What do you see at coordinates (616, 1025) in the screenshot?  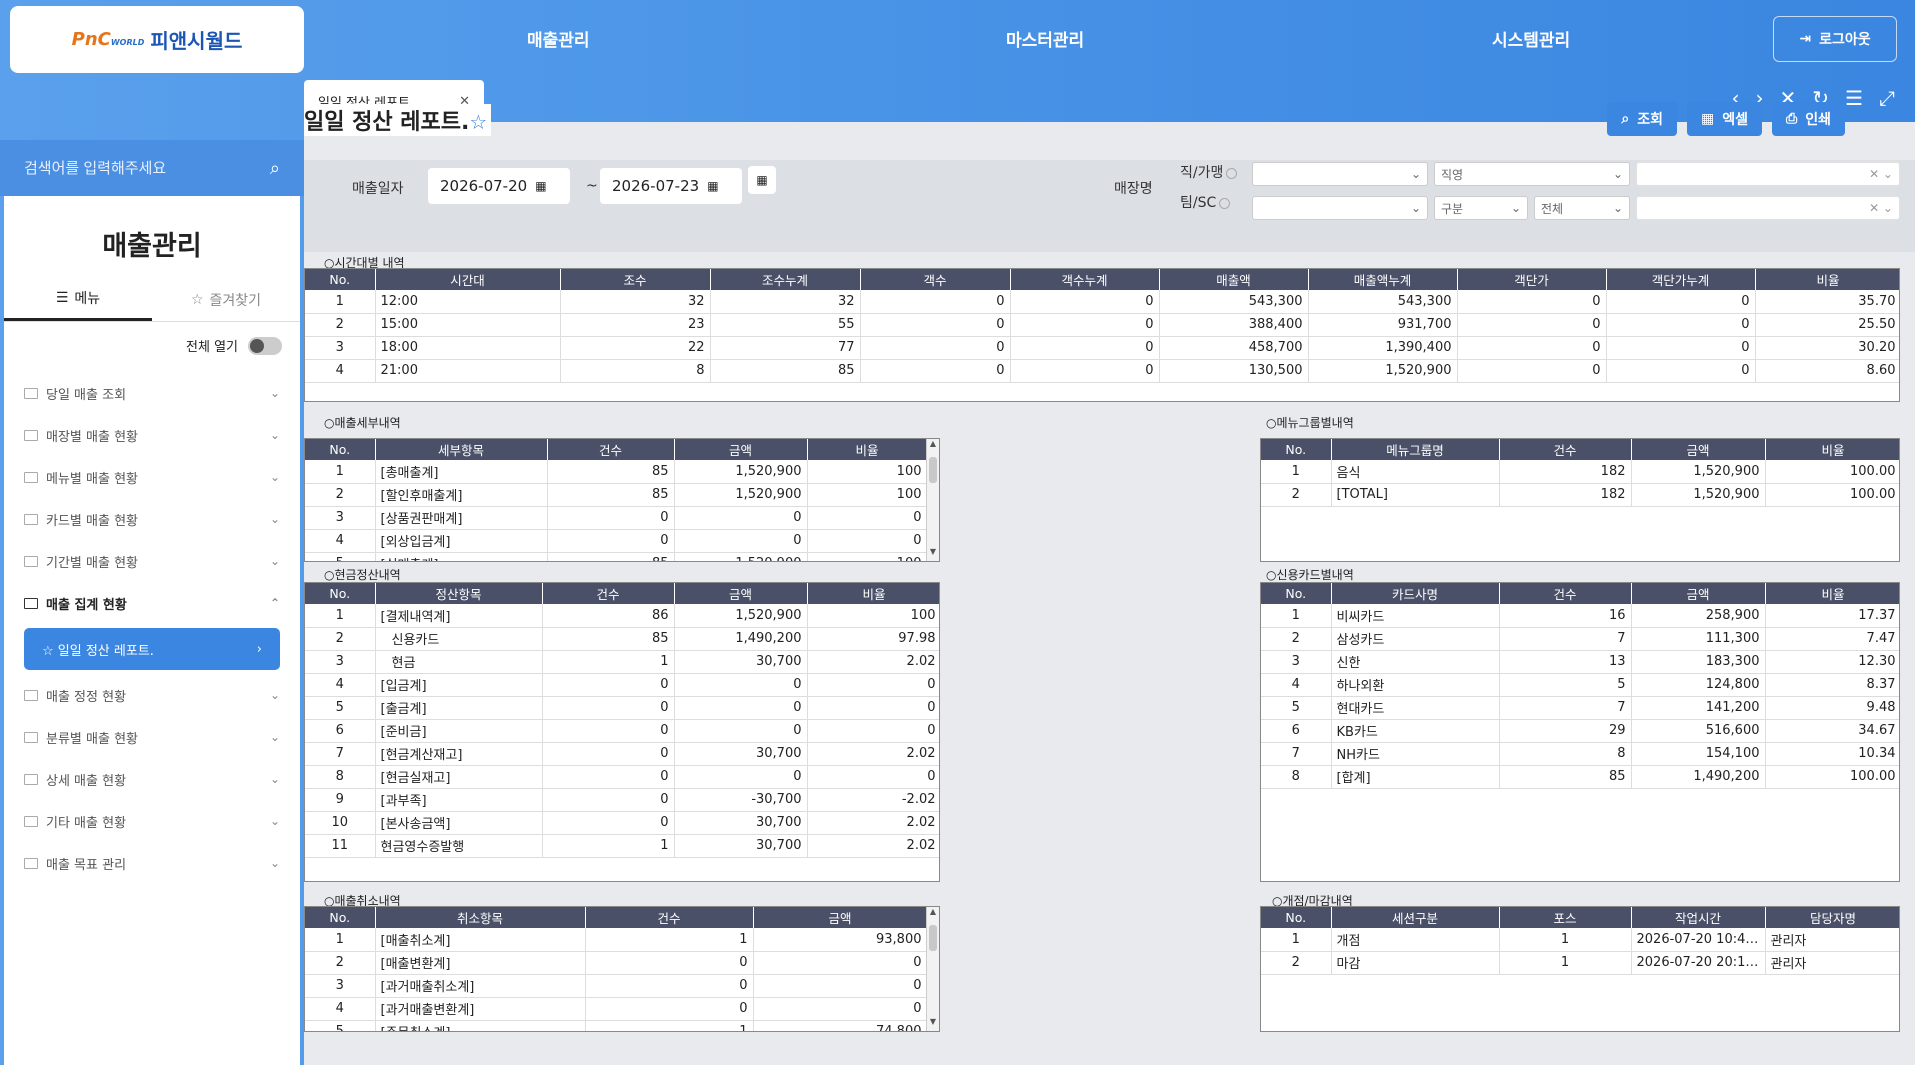 I see `table-row: 5[주문취소계]174,800` at bounding box center [616, 1025].